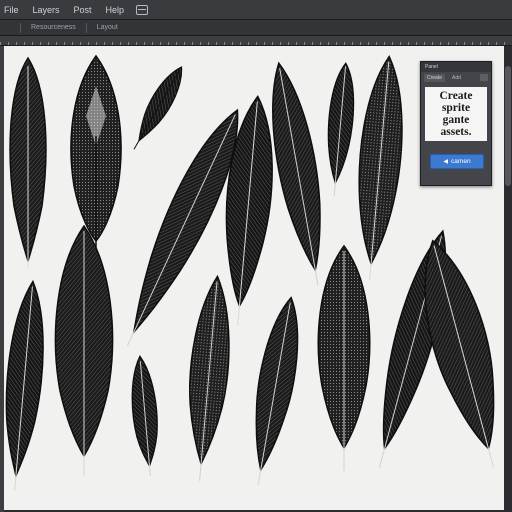 Image resolution: width=512 pixels, height=512 pixels. What do you see at coordinates (461, 161) in the screenshot?
I see `panel-button-label: camen` at bounding box center [461, 161].